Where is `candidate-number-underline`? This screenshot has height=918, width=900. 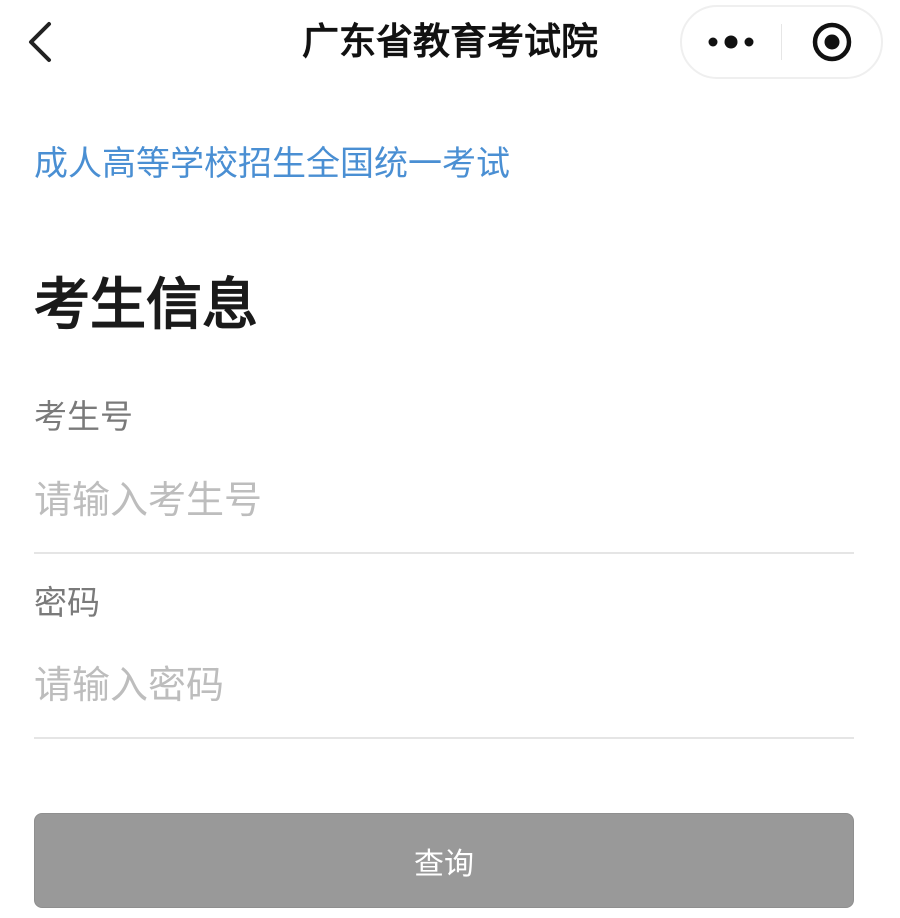 candidate-number-underline is located at coordinates (444, 553).